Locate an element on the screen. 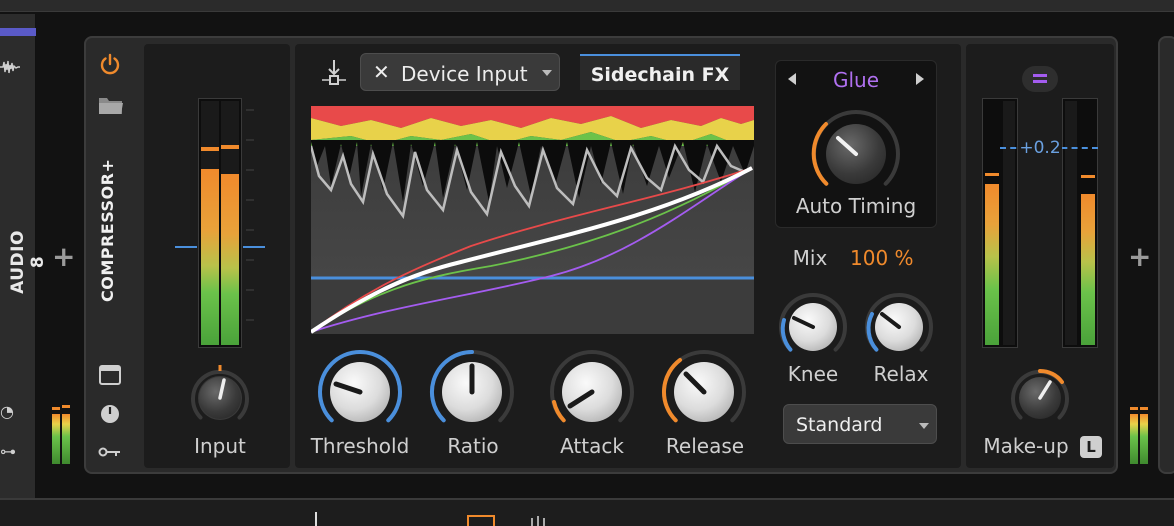 The image size is (1174, 526). detector-mode-label: Standard is located at coordinates (839, 425).